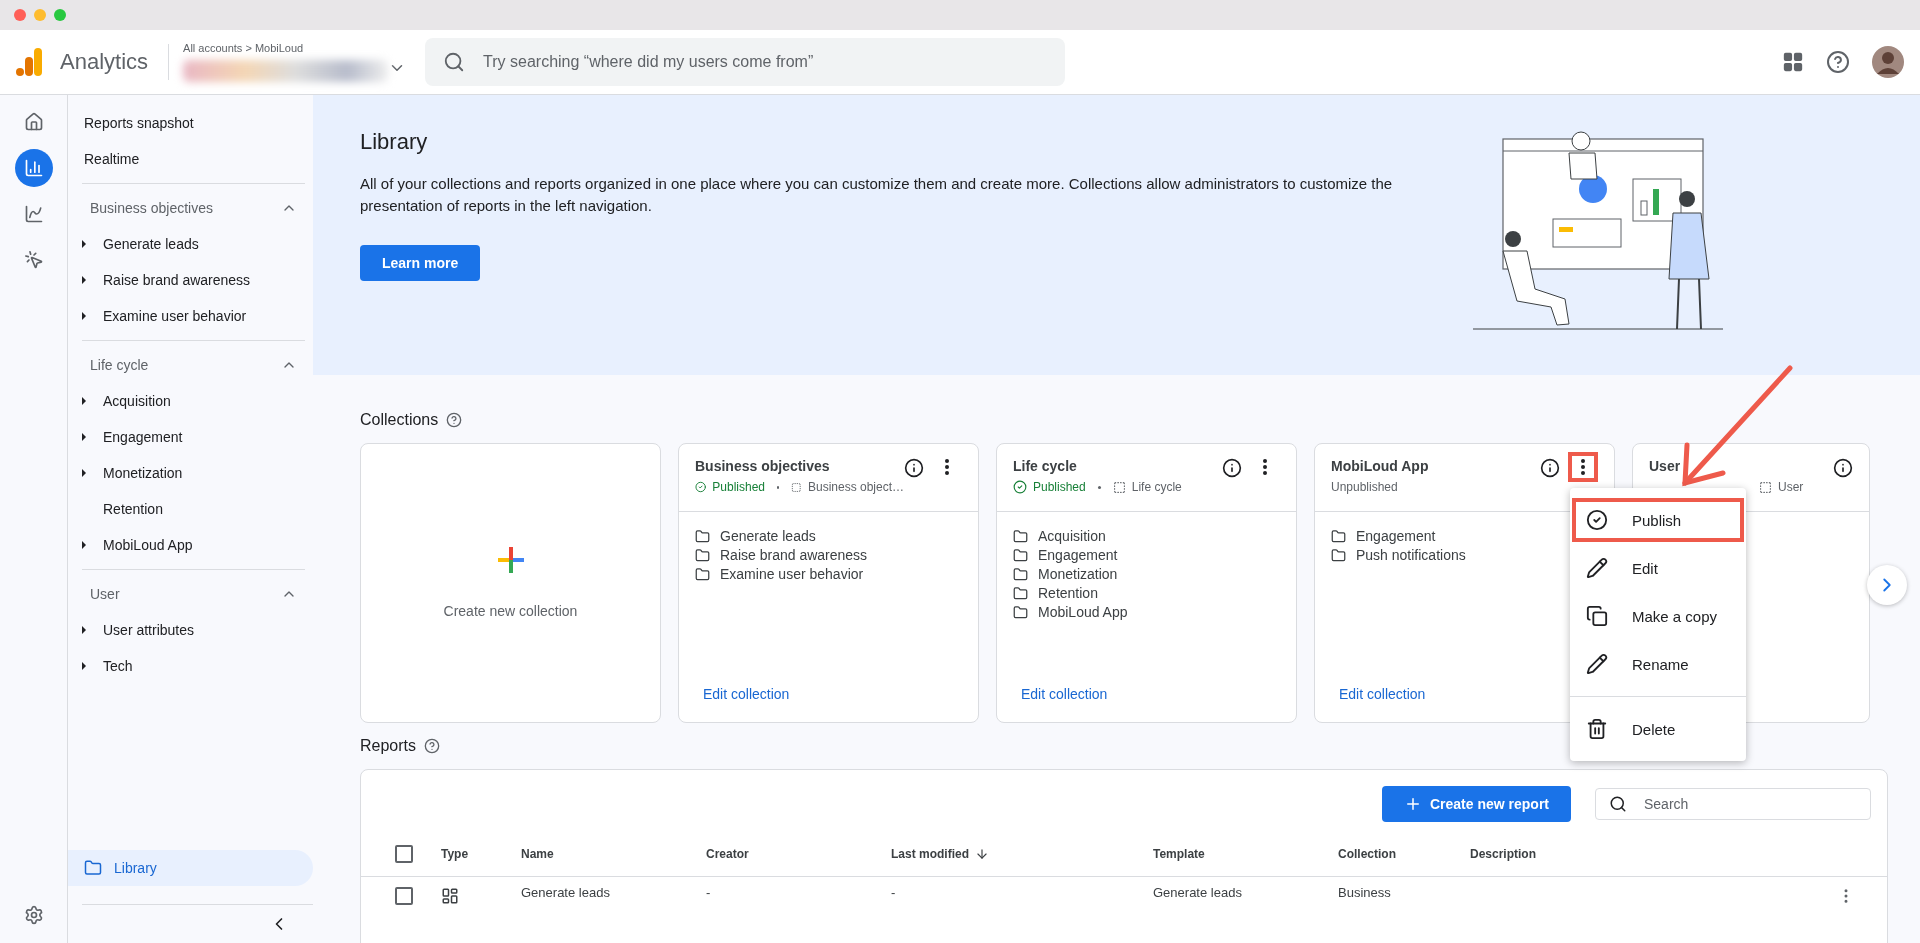 The image size is (1920, 943). I want to click on column-header: Last modified, so click(1022, 854).